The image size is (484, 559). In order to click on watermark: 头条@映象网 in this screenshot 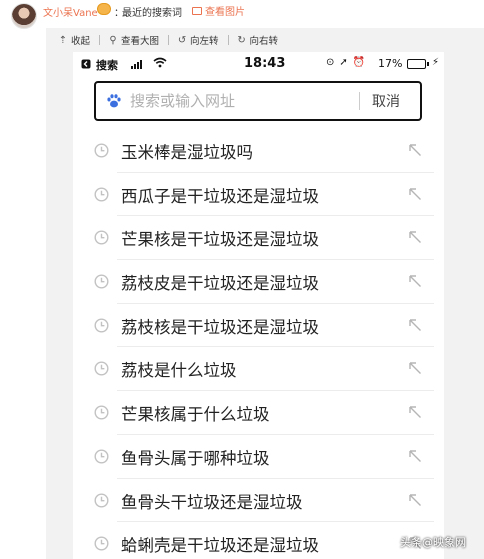, I will do `click(433, 542)`.